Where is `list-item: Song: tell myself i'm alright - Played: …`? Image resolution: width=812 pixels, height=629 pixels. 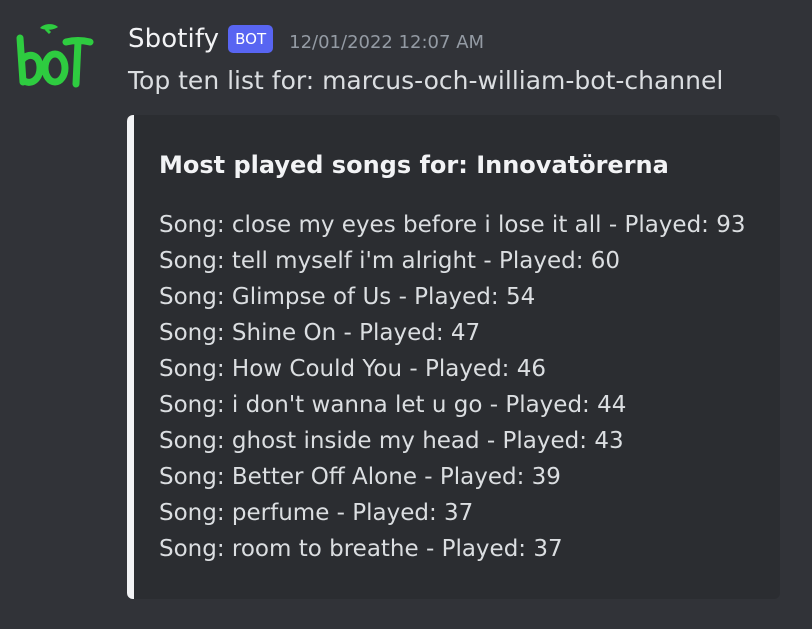 list-item: Song: tell myself i'm alright - Played: … is located at coordinates (390, 261).